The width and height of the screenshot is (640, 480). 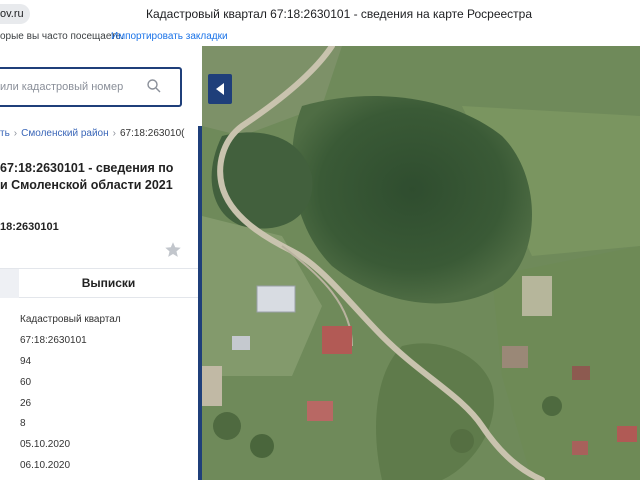 I want to click on star-icon, so click(x=173, y=250).